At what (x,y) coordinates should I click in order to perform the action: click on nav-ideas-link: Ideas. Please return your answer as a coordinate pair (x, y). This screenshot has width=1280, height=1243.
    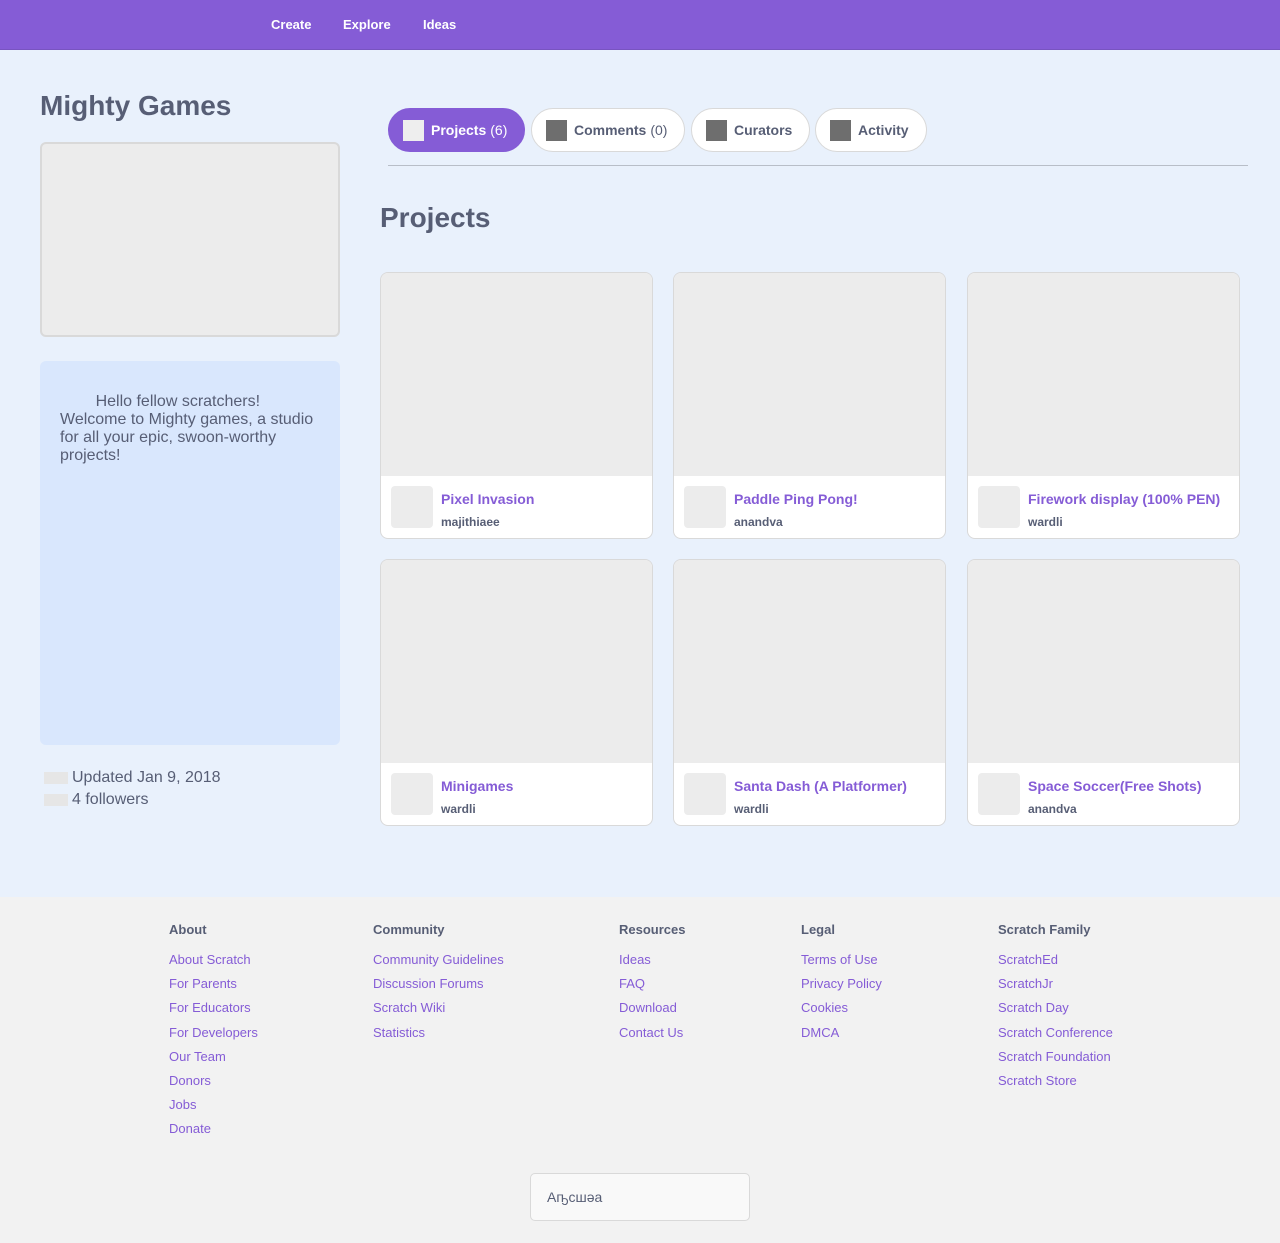
    Looking at the image, I should click on (439, 24).